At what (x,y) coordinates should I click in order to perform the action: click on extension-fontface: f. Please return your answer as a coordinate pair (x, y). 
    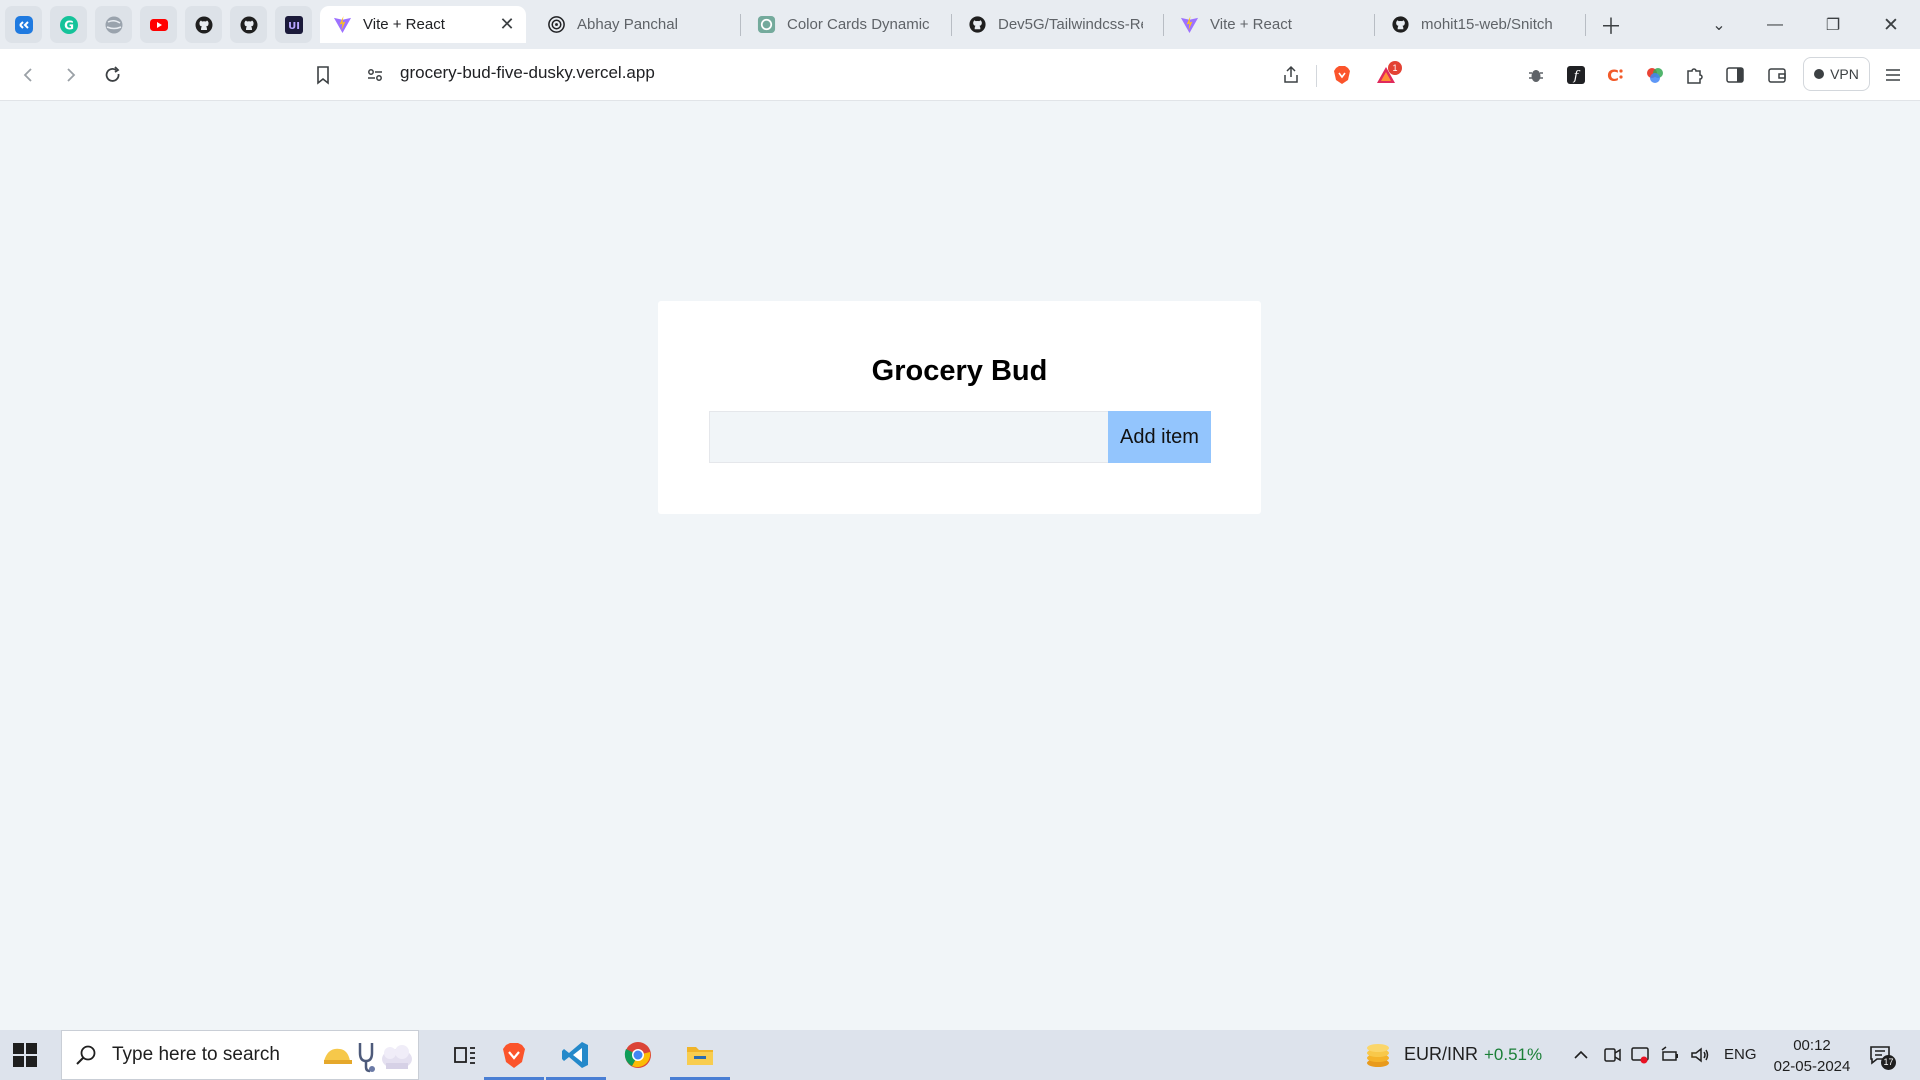
    Looking at the image, I should click on (1576, 75).